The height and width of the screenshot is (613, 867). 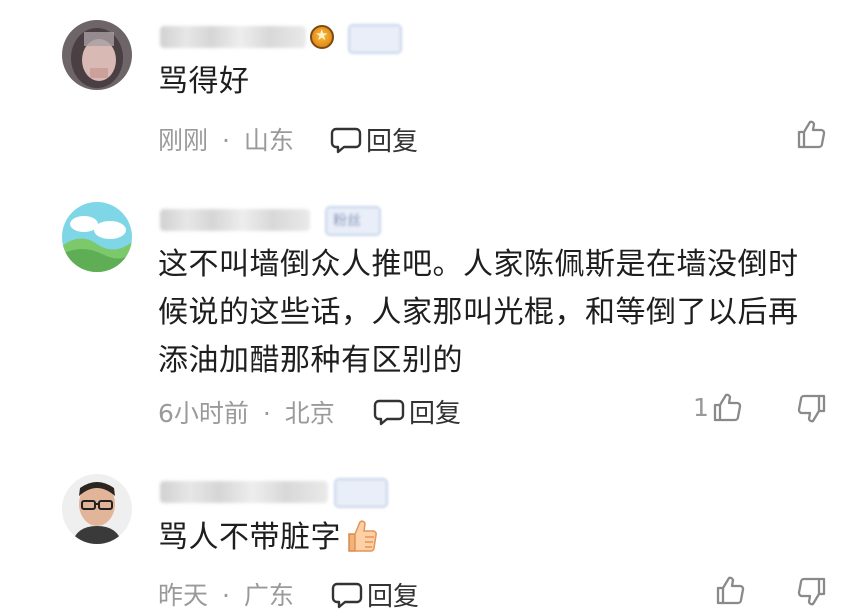 What do you see at coordinates (309, 413) in the screenshot?
I see `comment-location: 北京` at bounding box center [309, 413].